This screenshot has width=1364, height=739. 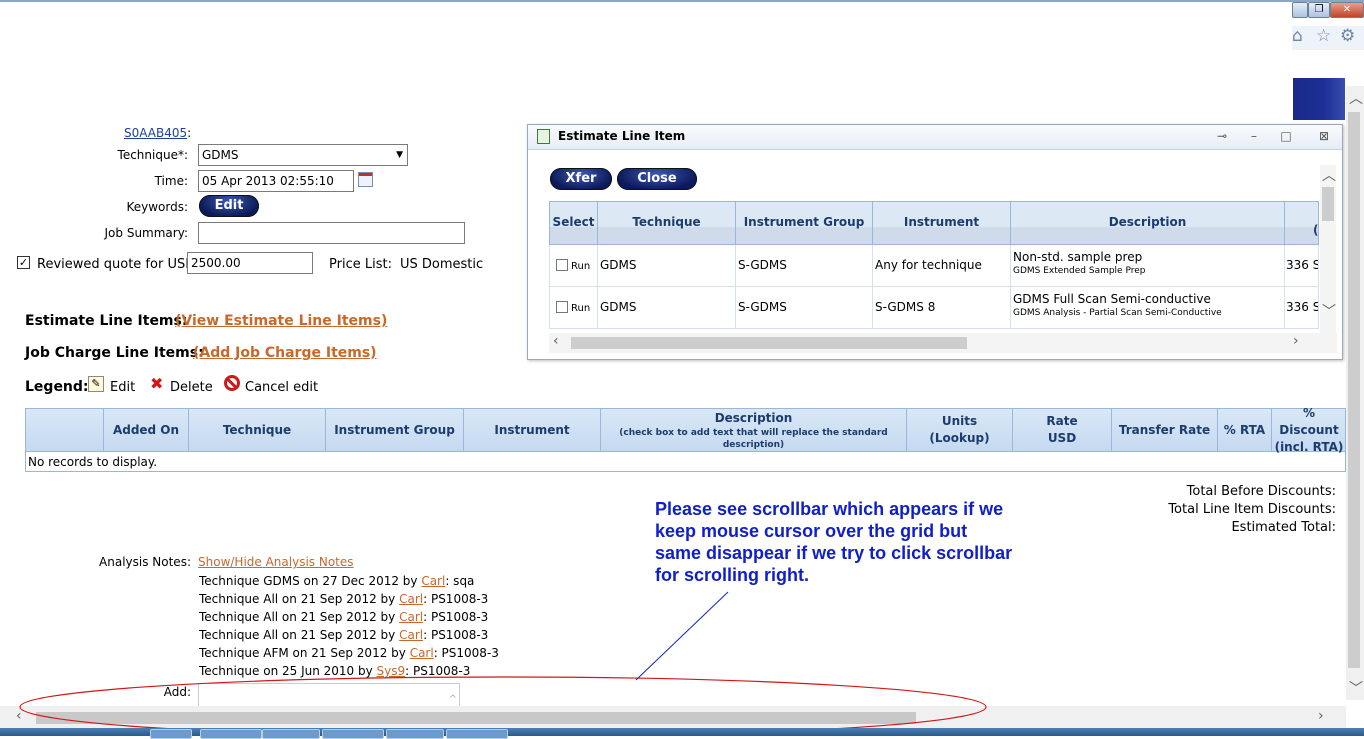 I want to click on pointer-line, so click(x=682, y=636).